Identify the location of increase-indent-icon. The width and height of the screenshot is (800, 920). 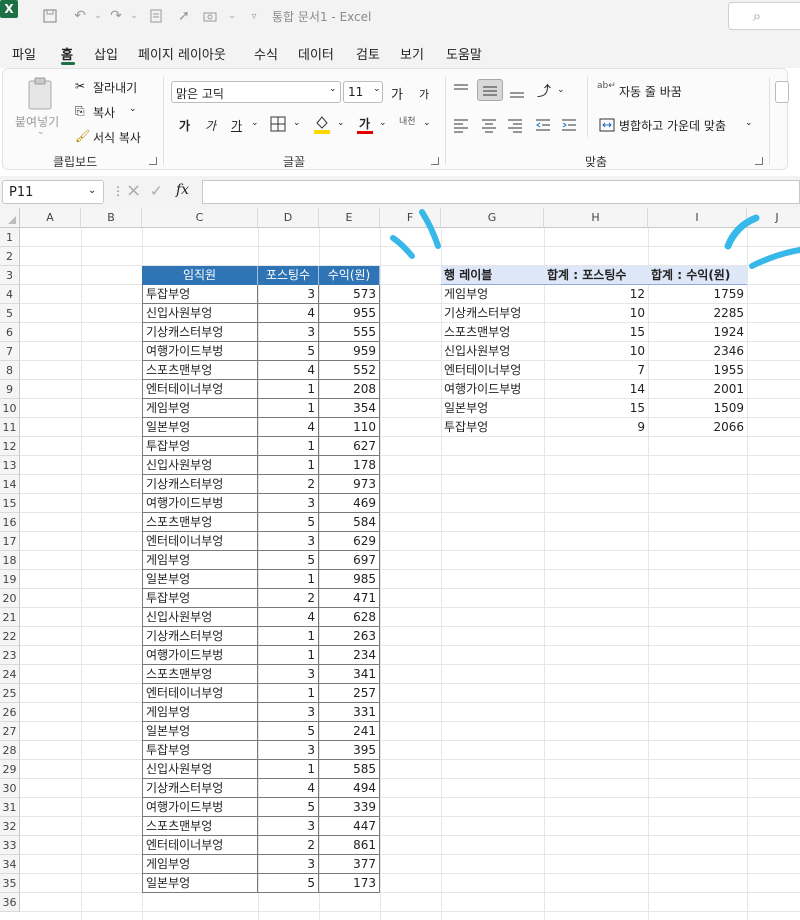
(569, 125).